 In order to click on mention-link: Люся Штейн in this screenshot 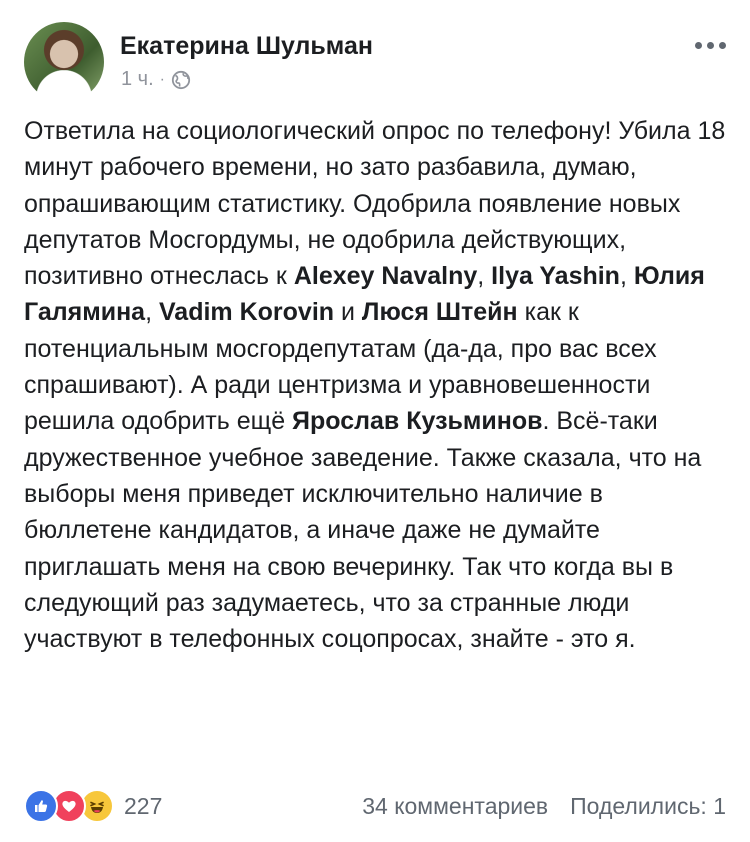, I will do `click(440, 312)`.